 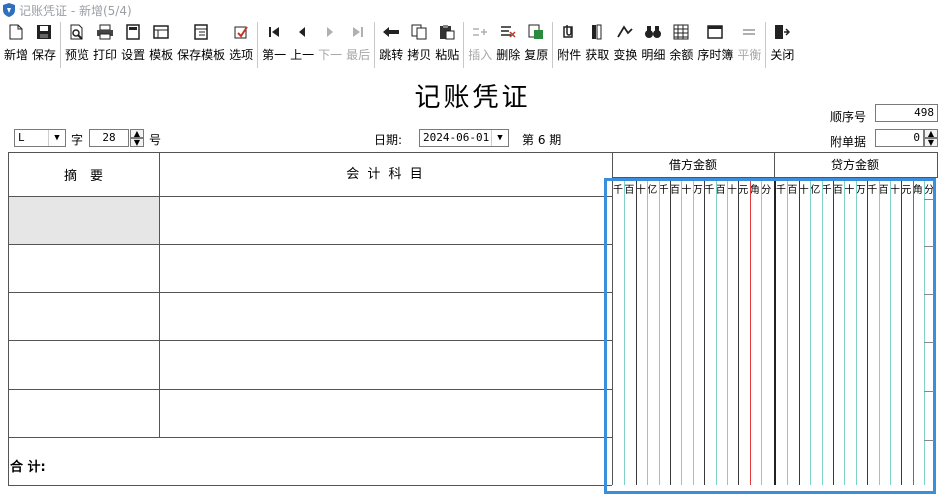 I want to click on toolbar-button-label: 上一, so click(x=302, y=55).